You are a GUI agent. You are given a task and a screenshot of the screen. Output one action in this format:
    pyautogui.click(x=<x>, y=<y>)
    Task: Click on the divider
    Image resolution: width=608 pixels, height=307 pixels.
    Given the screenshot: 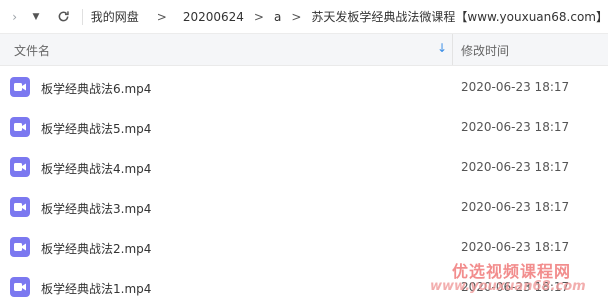 What is the action you would take?
    pyautogui.click(x=82, y=16)
    